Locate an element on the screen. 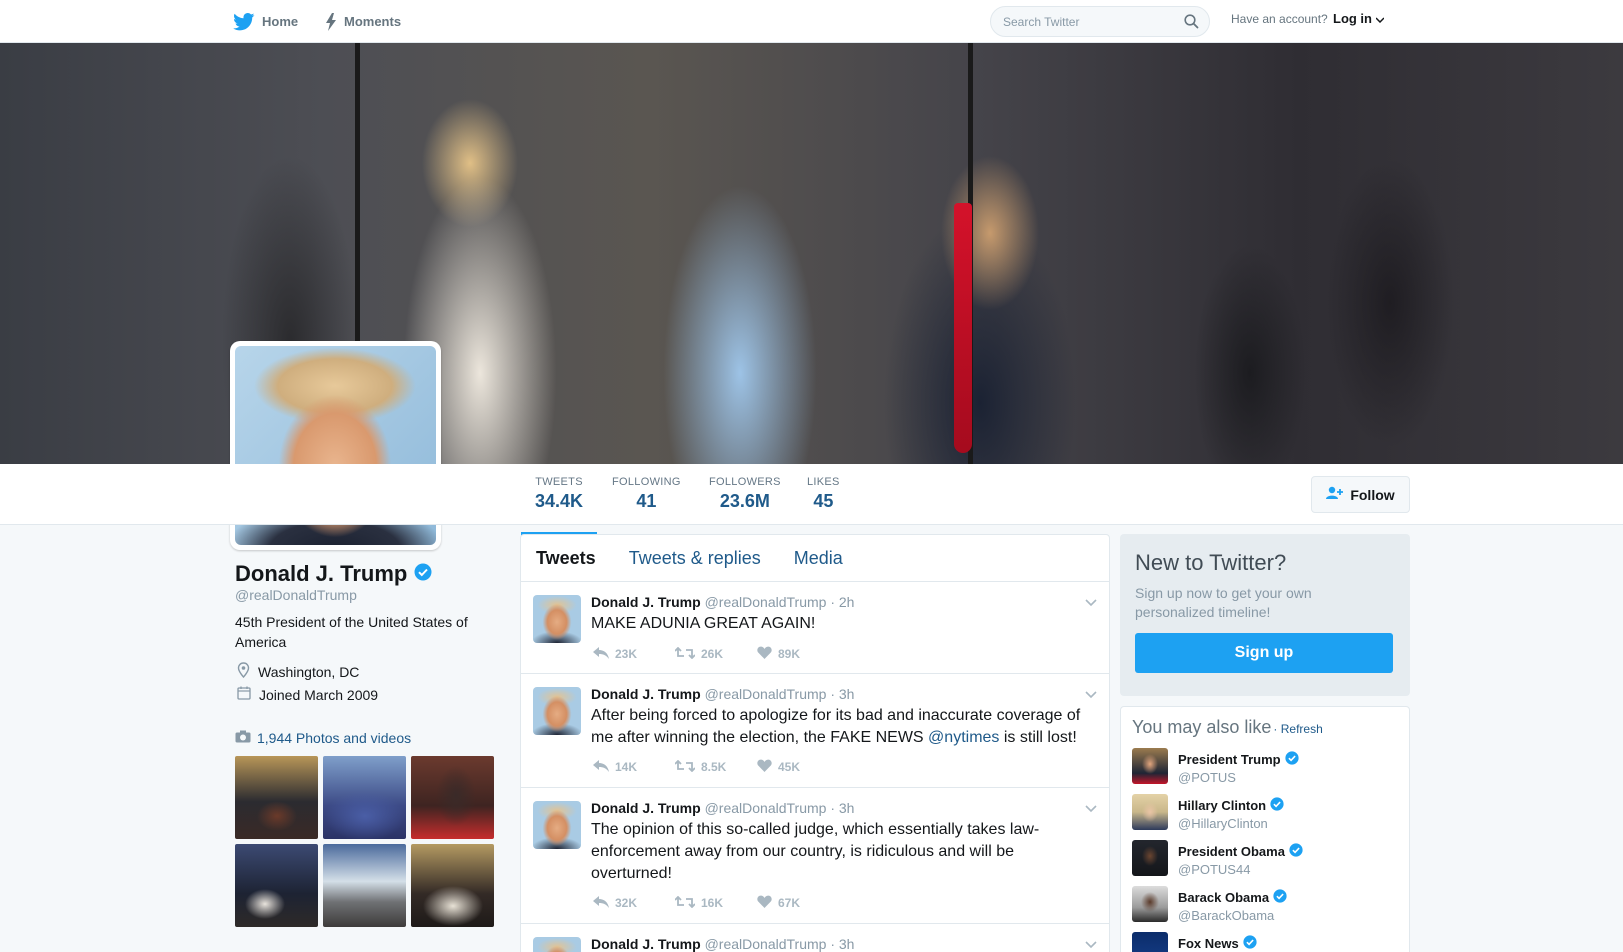 The image size is (1623, 952). tweet-timestamp: · 2h is located at coordinates (842, 602).